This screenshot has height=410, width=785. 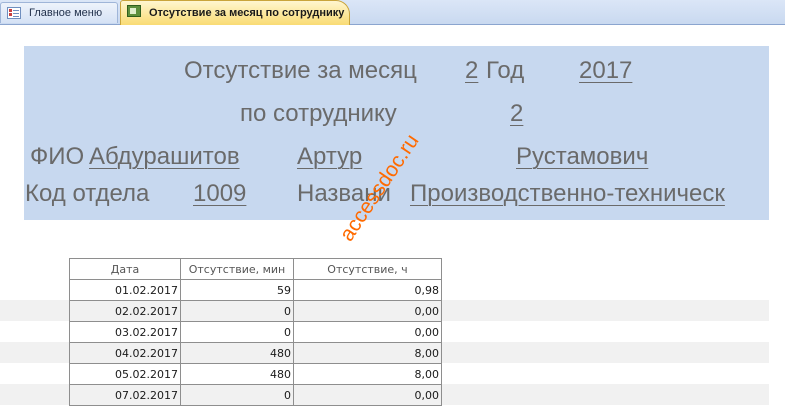 I want to click on dept-code-label: Код отдела, so click(x=87, y=193).